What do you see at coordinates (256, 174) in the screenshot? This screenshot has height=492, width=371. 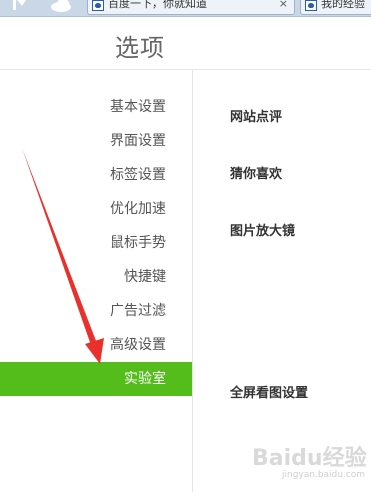 I see `section-title-recommendations: 猜你喜欢` at bounding box center [256, 174].